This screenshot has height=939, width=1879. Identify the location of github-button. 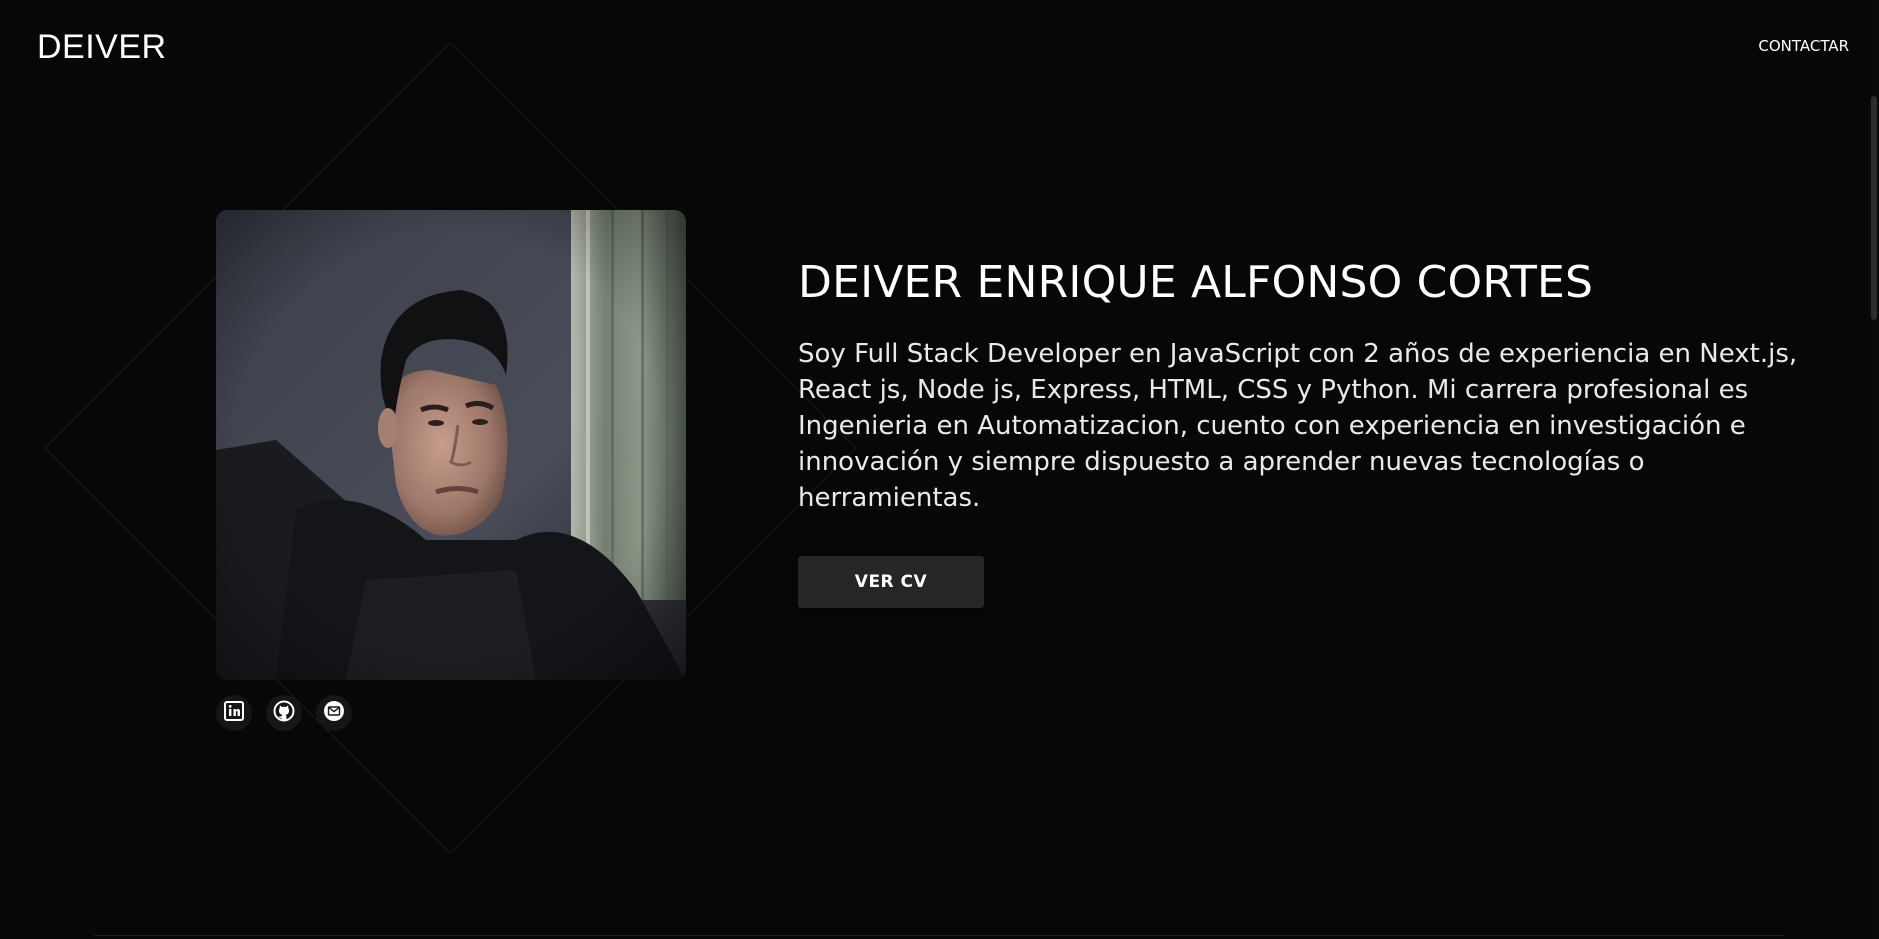
(284, 713).